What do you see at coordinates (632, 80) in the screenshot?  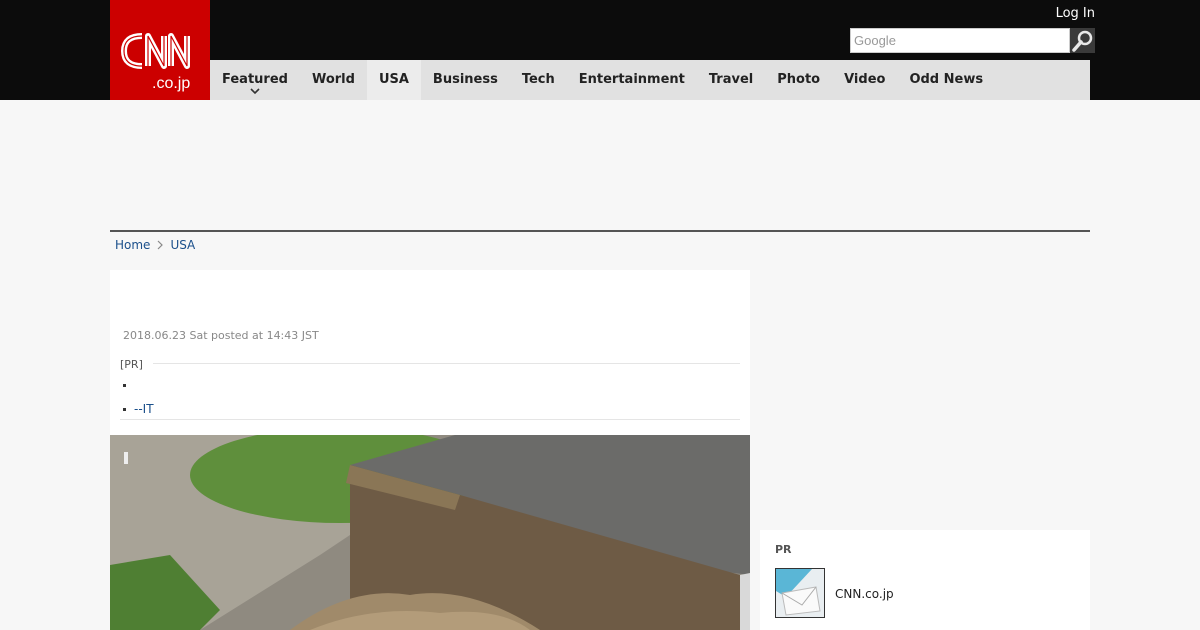 I see `nav-entertainment: Entertainment` at bounding box center [632, 80].